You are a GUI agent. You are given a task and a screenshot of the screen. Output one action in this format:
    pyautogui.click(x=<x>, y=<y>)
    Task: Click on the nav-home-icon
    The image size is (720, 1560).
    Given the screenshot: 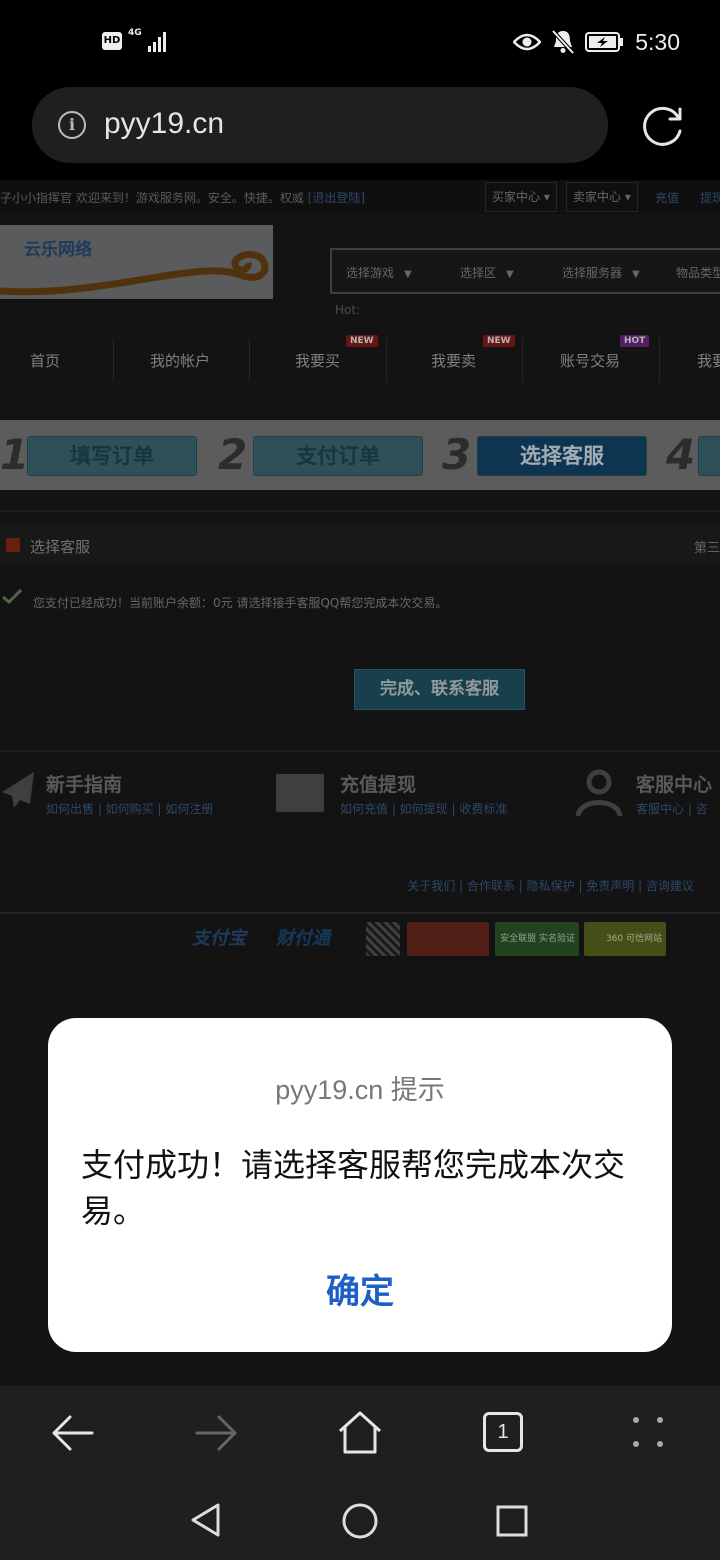 What is the action you would take?
    pyautogui.click(x=360, y=1521)
    